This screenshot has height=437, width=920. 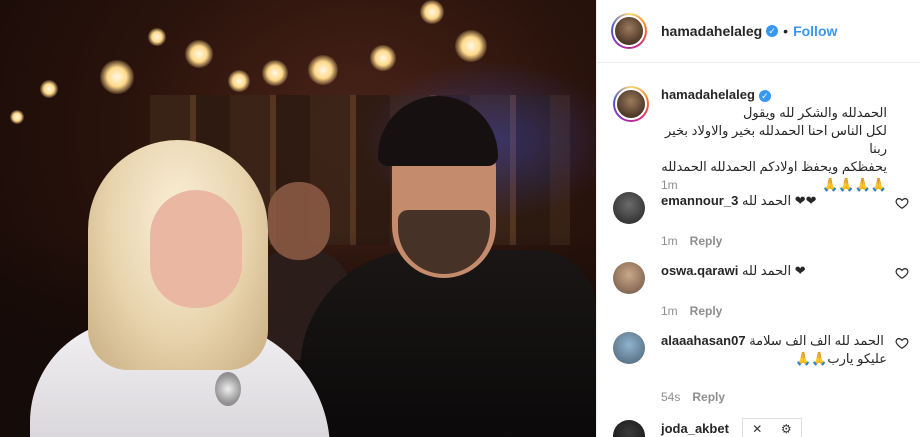 I want to click on caption-username: hamadahelaleg, so click(x=708, y=94).